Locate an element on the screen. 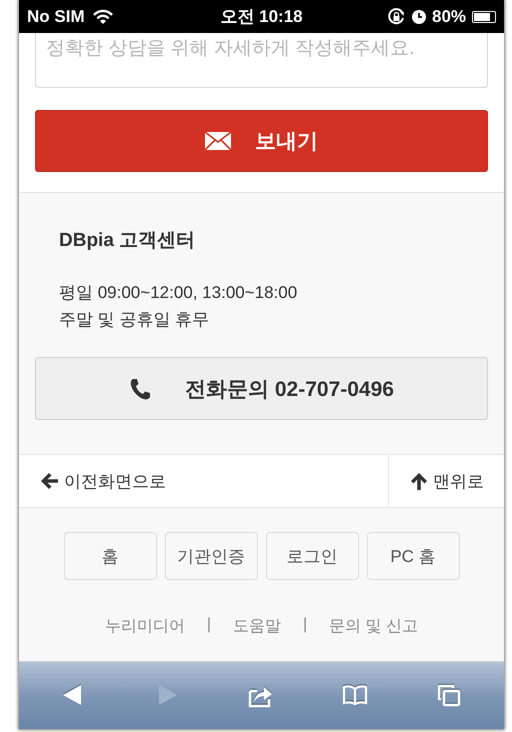  wifi-icon is located at coordinates (102, 16).